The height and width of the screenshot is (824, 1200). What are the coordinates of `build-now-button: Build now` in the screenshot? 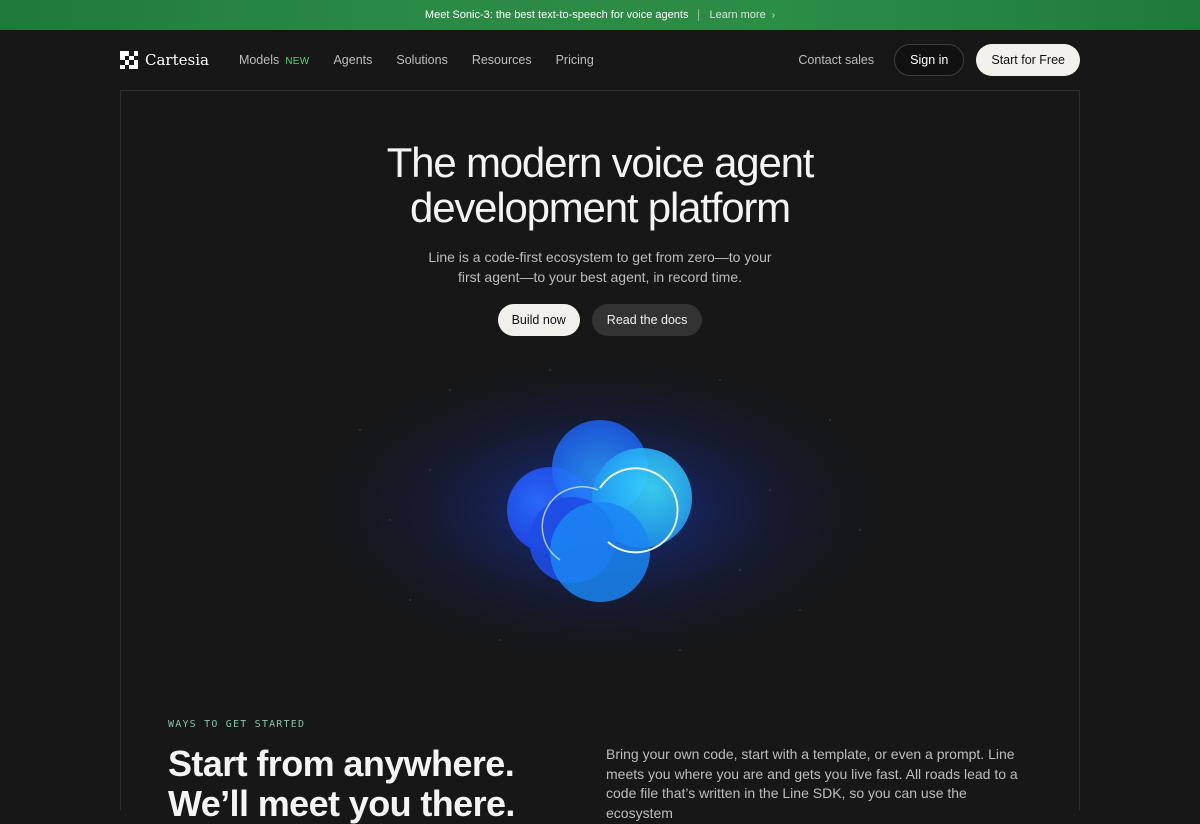 It's located at (538, 320).